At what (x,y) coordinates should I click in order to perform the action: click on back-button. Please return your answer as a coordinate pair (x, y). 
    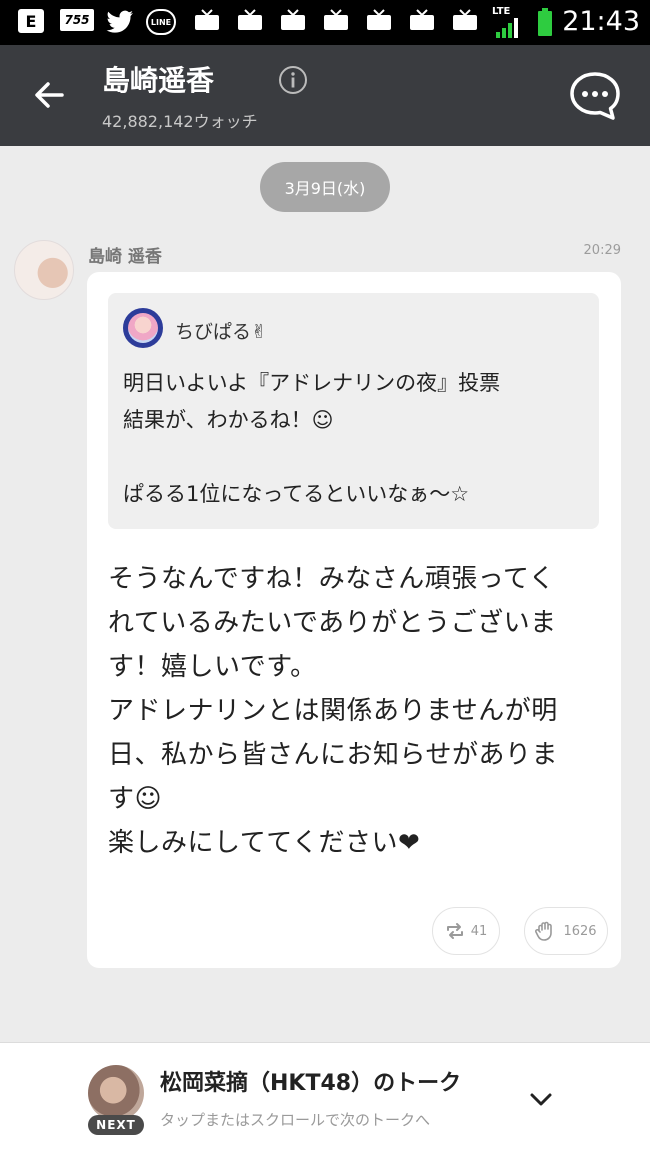
    Looking at the image, I should click on (50, 95).